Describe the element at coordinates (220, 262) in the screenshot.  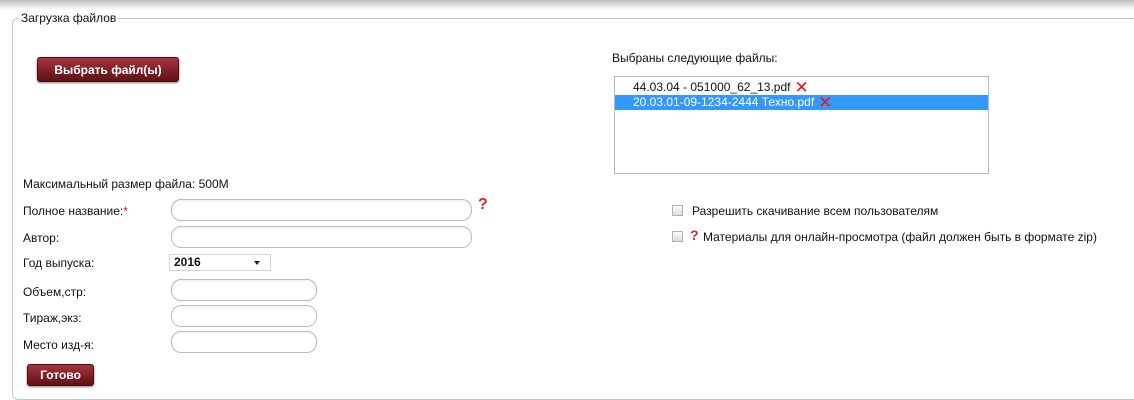
I see `year-select: 2016` at that location.